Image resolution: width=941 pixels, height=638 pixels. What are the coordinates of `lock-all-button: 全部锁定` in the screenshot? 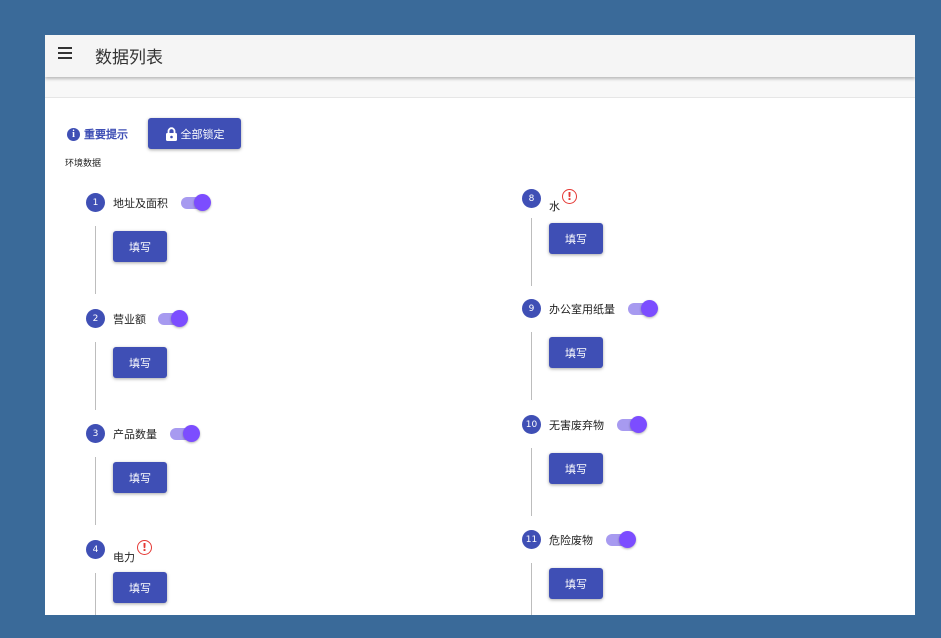 It's located at (194, 133).